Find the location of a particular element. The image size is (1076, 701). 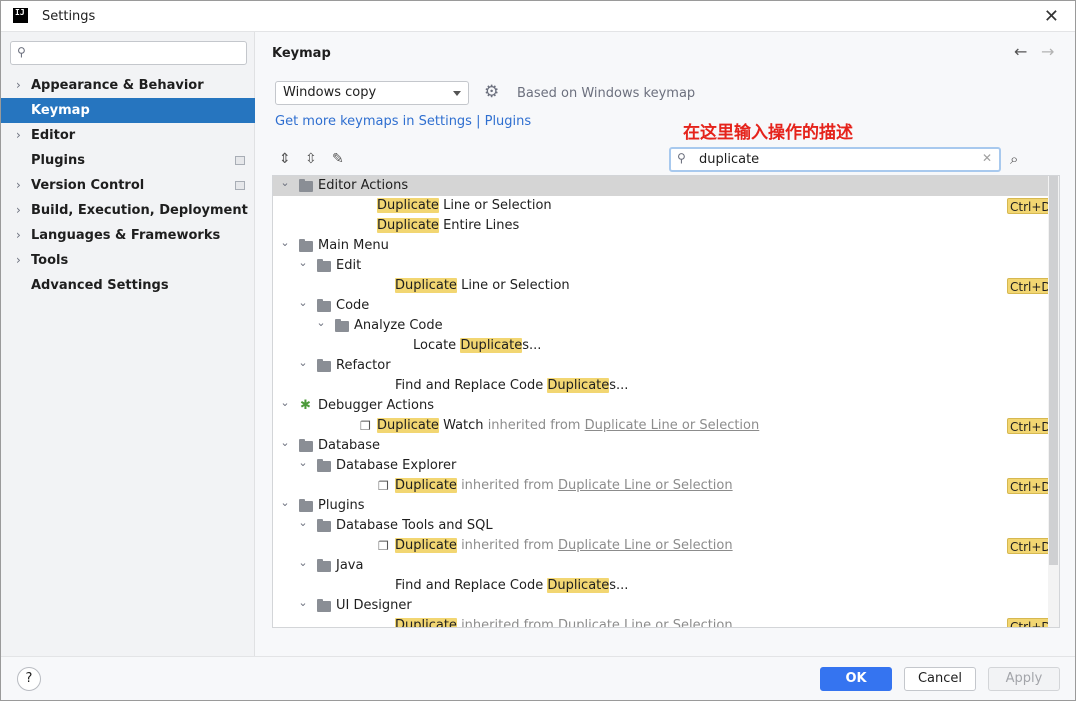

tree-row-text: Edit is located at coordinates (348, 266).